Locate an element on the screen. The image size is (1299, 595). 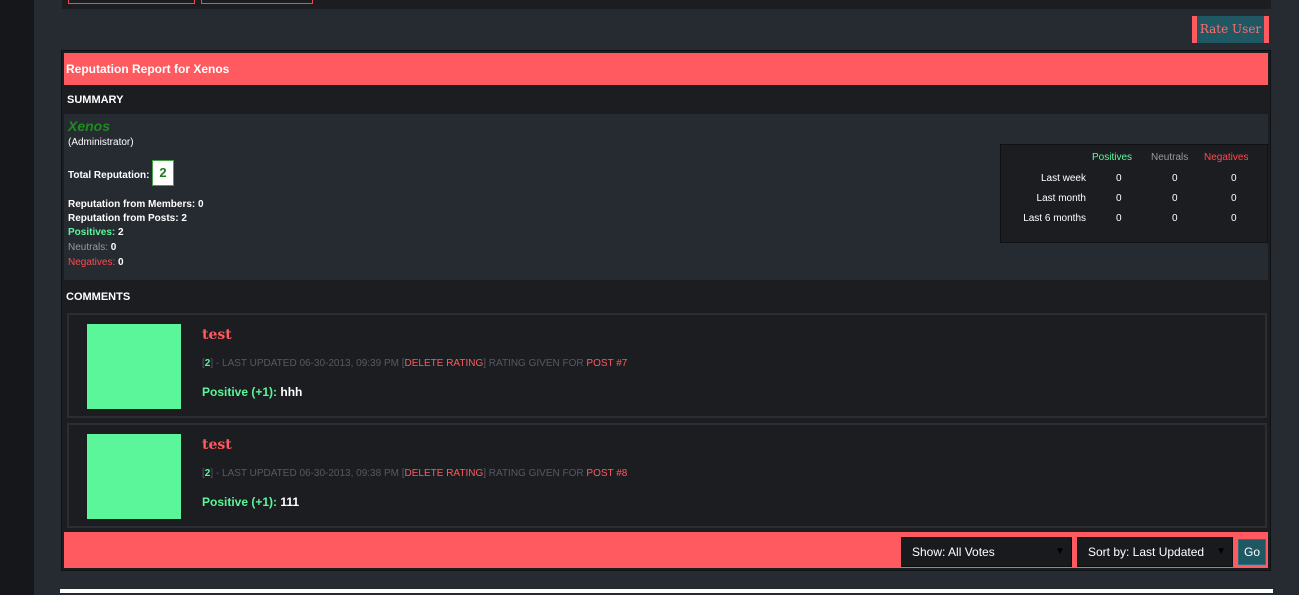
show-votes-value: Show: All Votes is located at coordinates (953, 552).